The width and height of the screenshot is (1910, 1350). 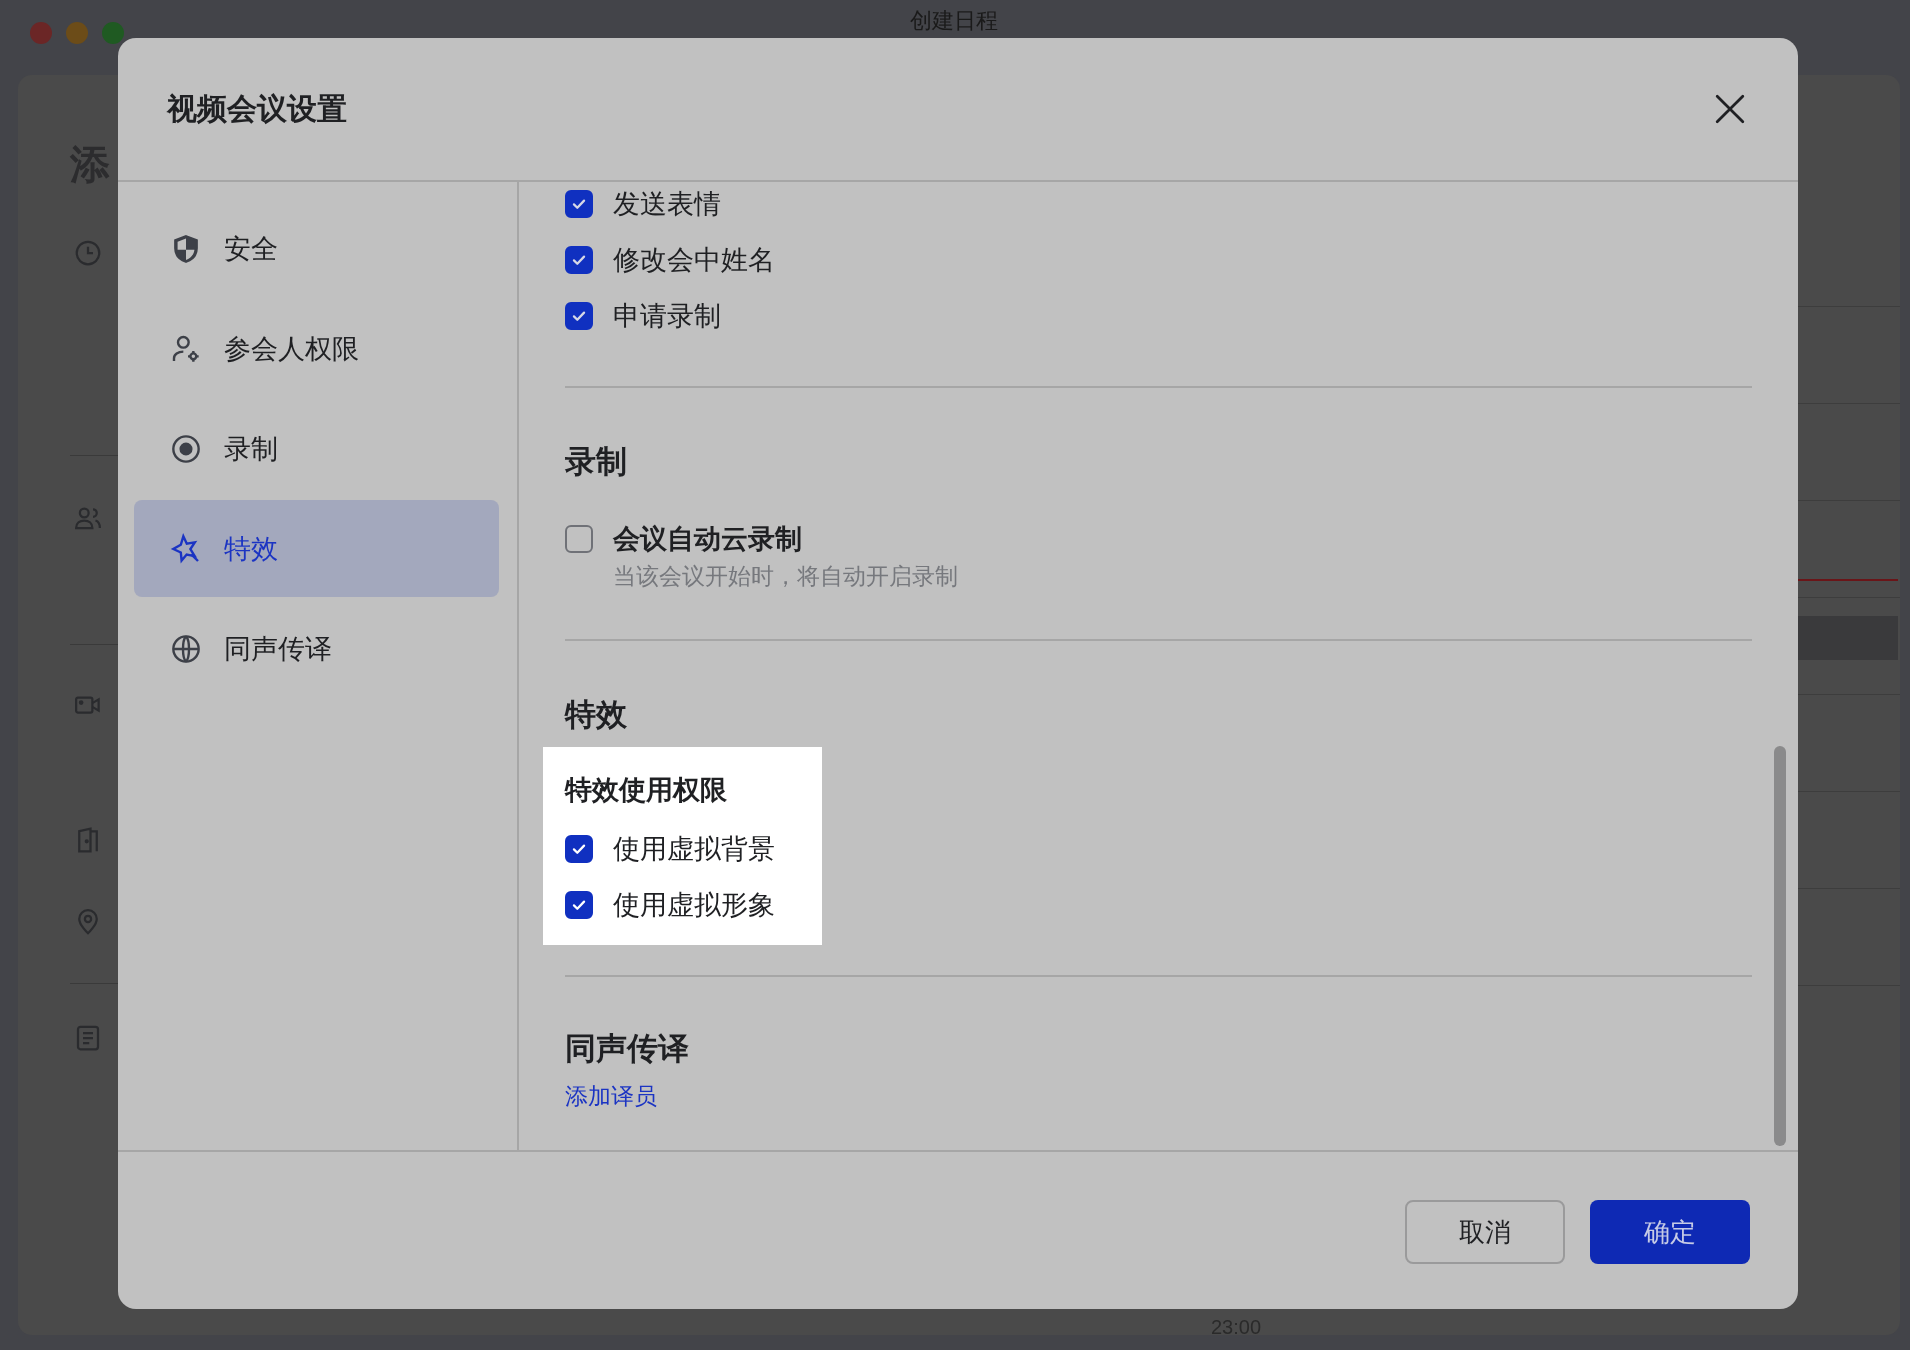 What do you see at coordinates (88, 253) in the screenshot?
I see `clock-icon` at bounding box center [88, 253].